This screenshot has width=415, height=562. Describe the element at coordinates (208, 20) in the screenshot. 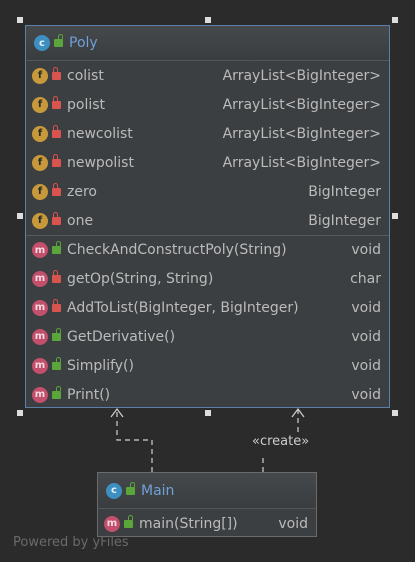

I see `resize-handle-top` at that location.